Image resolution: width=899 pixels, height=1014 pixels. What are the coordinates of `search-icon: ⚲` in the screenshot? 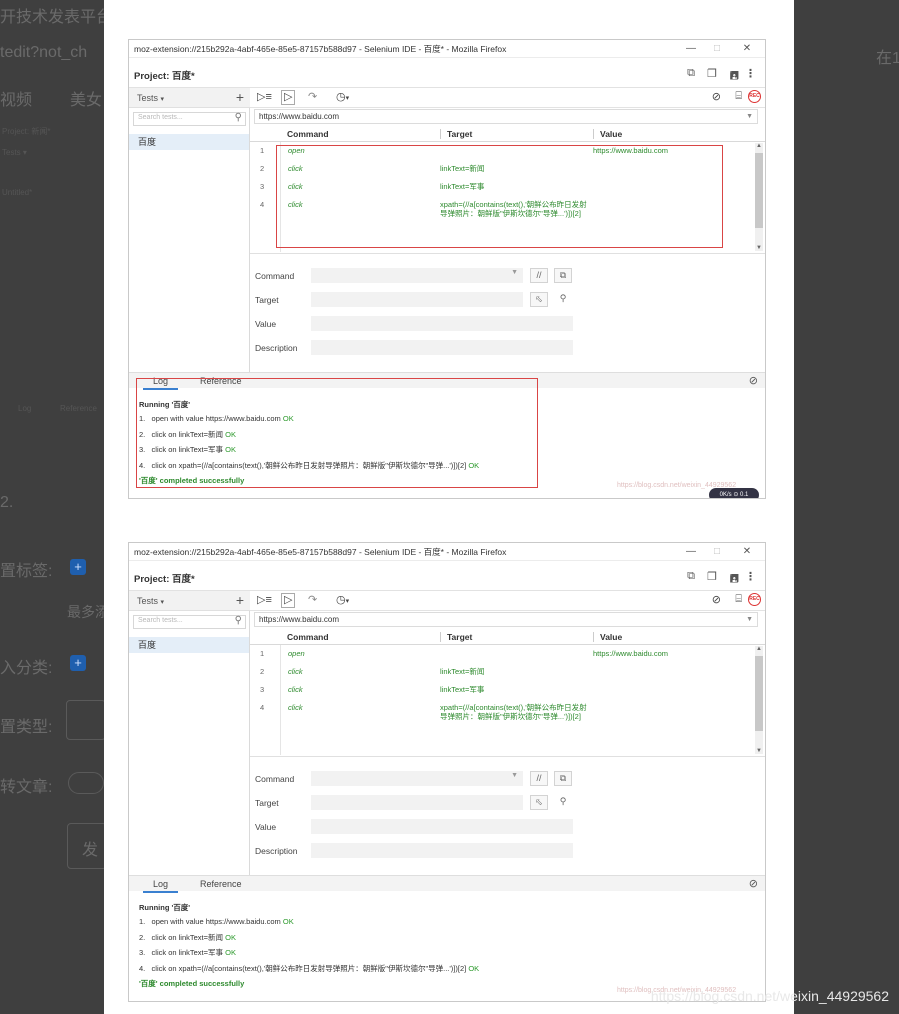 It's located at (238, 620).